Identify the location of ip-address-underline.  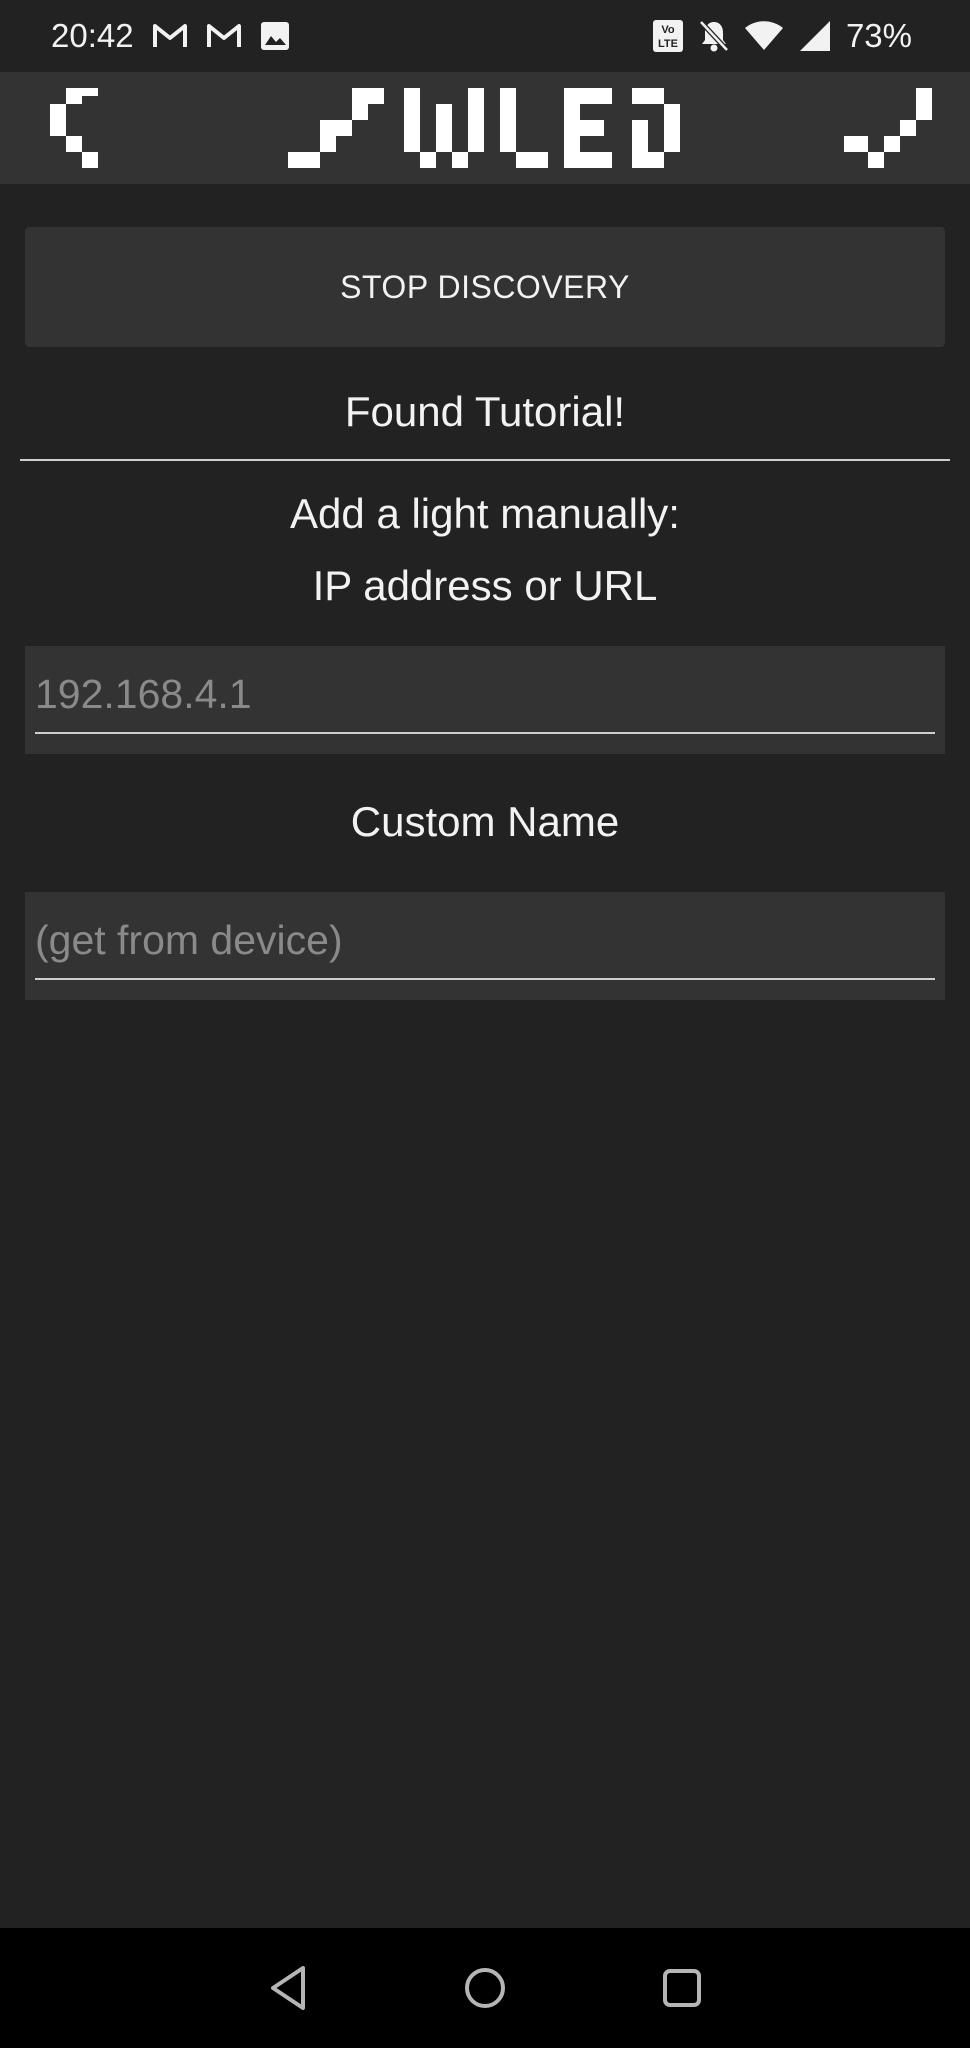
(485, 733).